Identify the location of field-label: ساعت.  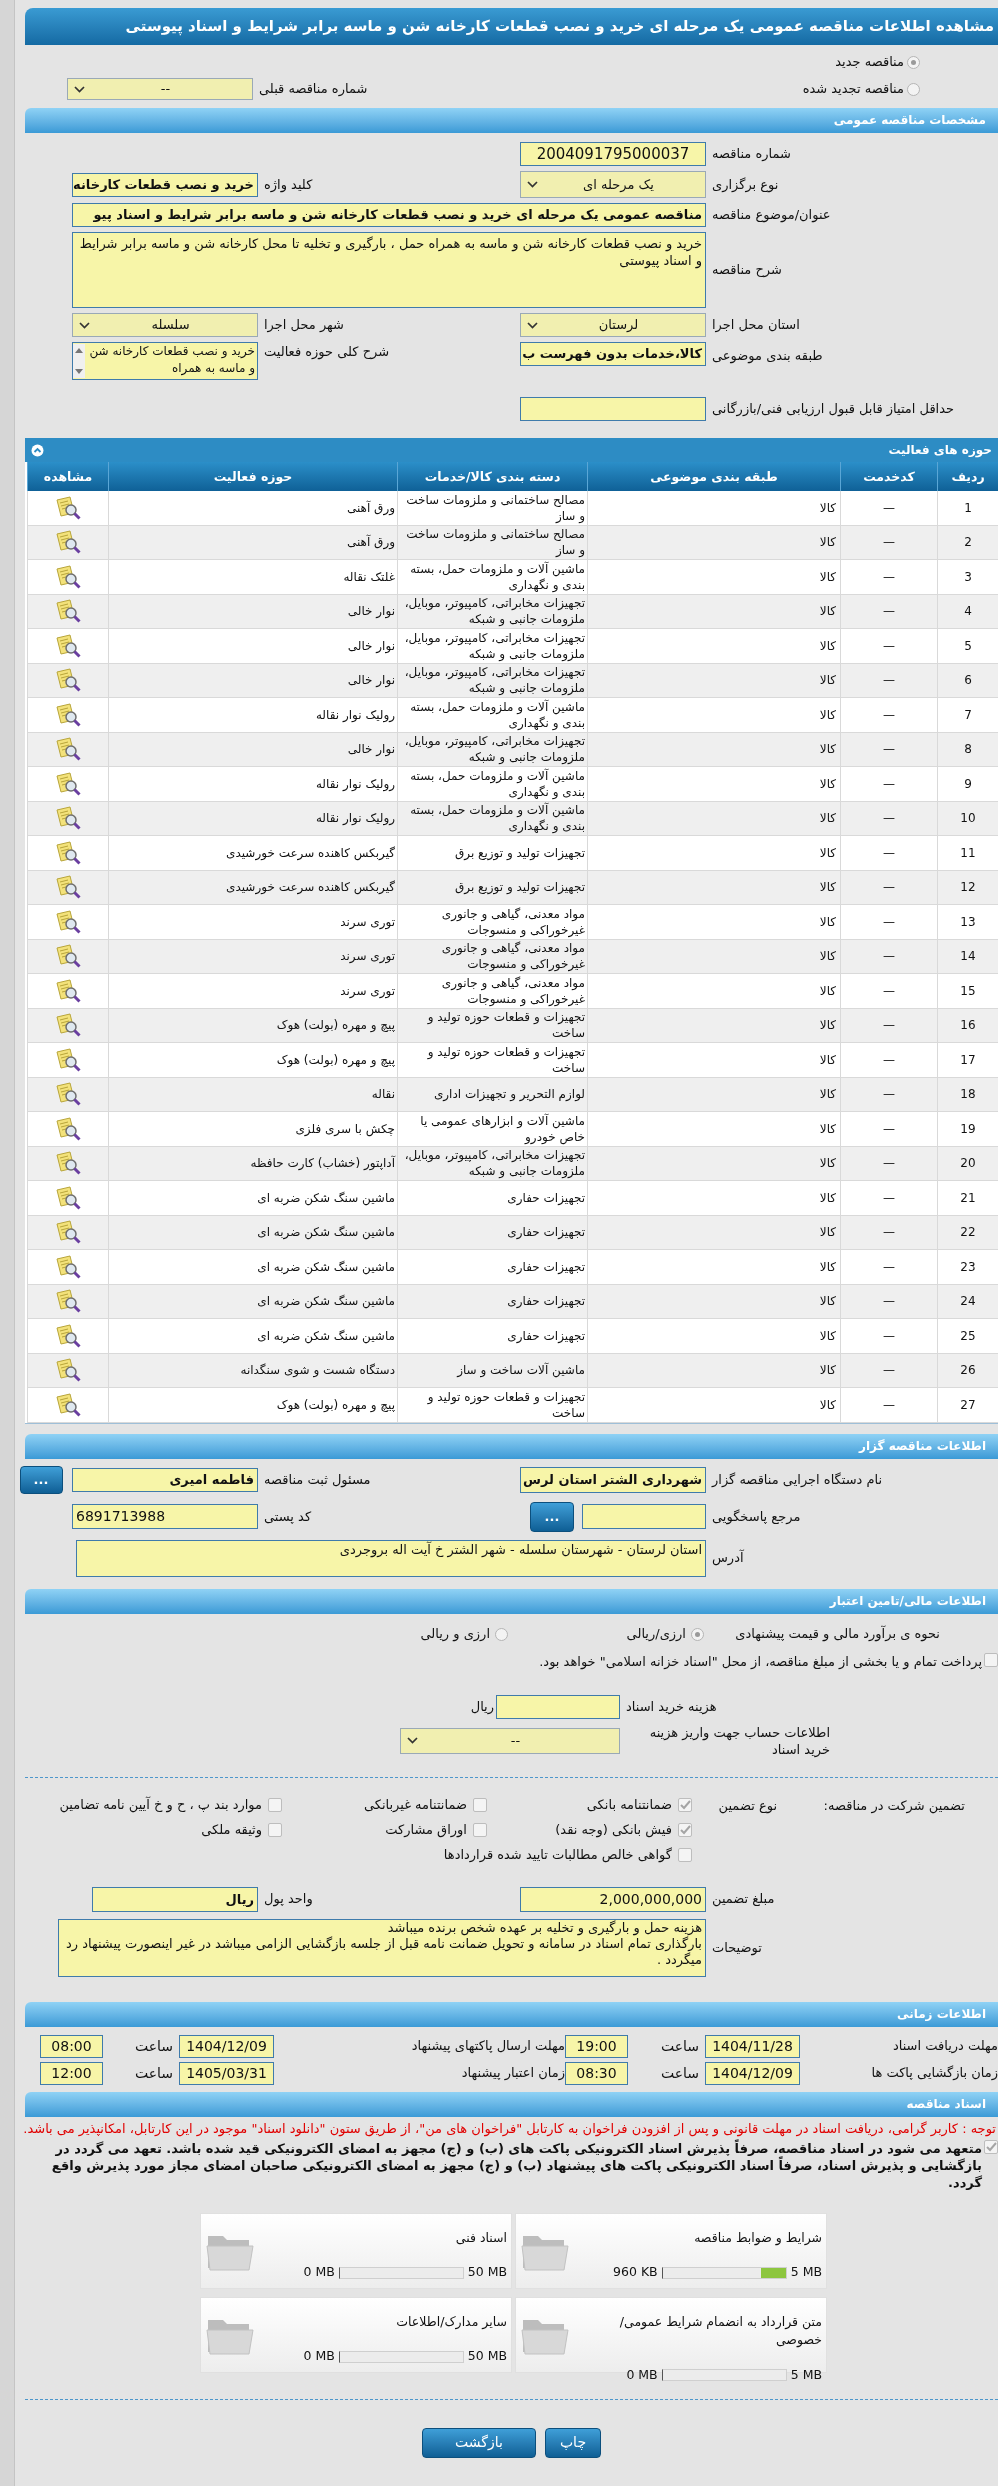
(153, 2073).